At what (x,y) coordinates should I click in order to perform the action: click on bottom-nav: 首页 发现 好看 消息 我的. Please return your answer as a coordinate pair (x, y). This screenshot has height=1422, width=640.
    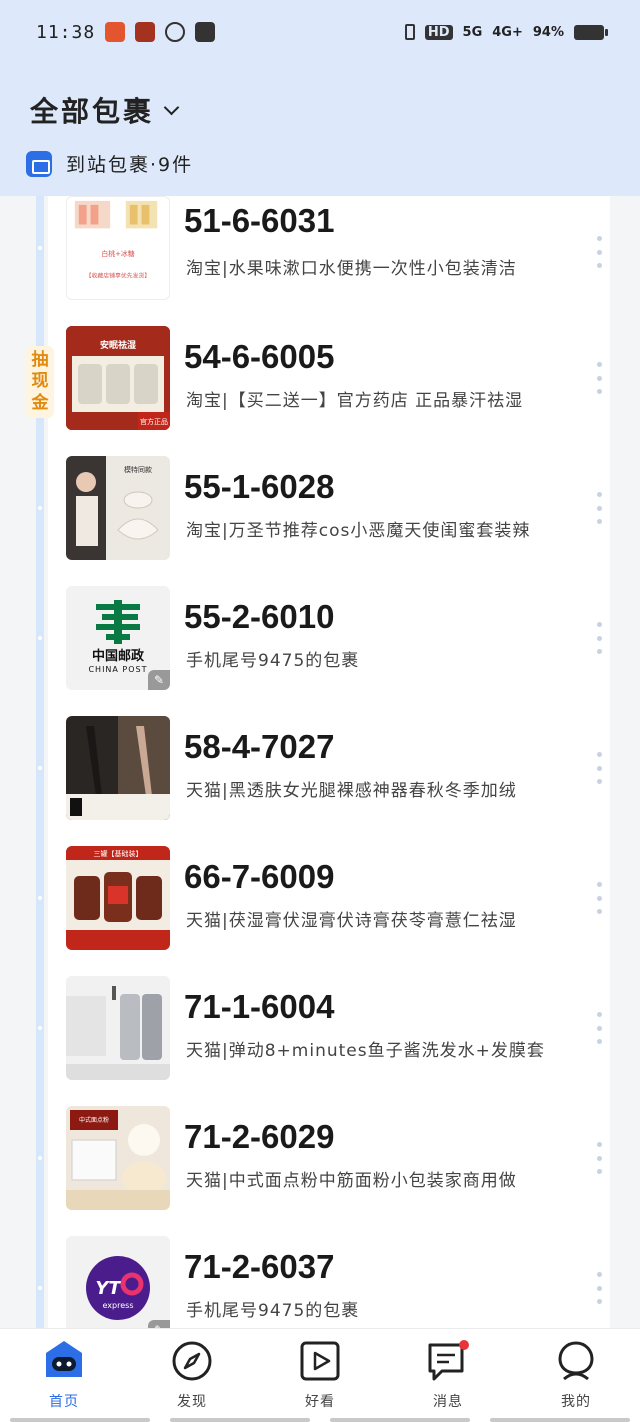
    Looking at the image, I should click on (320, 1375).